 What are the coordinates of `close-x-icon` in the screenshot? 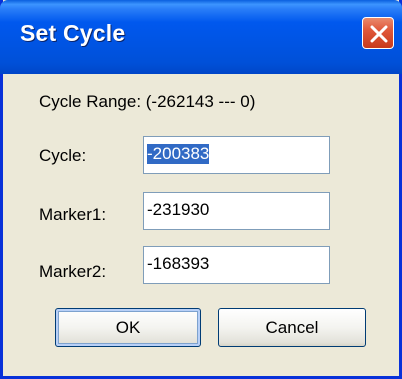 It's located at (379, 34).